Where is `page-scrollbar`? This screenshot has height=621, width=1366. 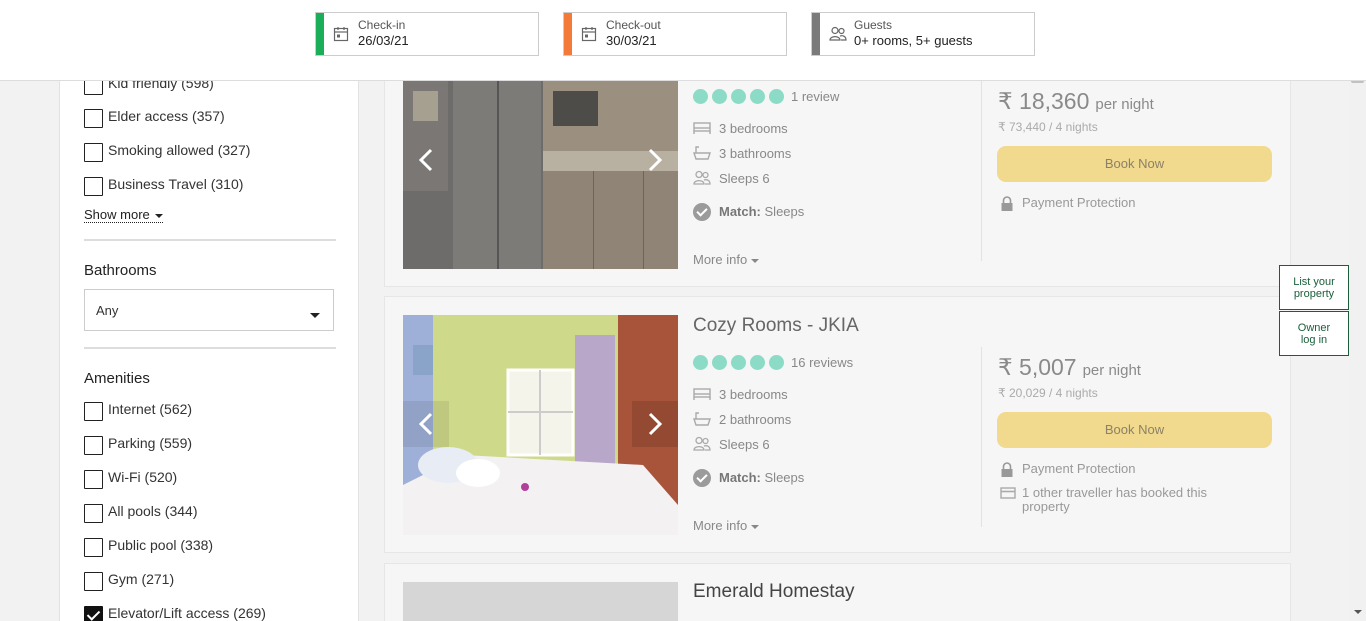 page-scrollbar is located at coordinates (1357, 310).